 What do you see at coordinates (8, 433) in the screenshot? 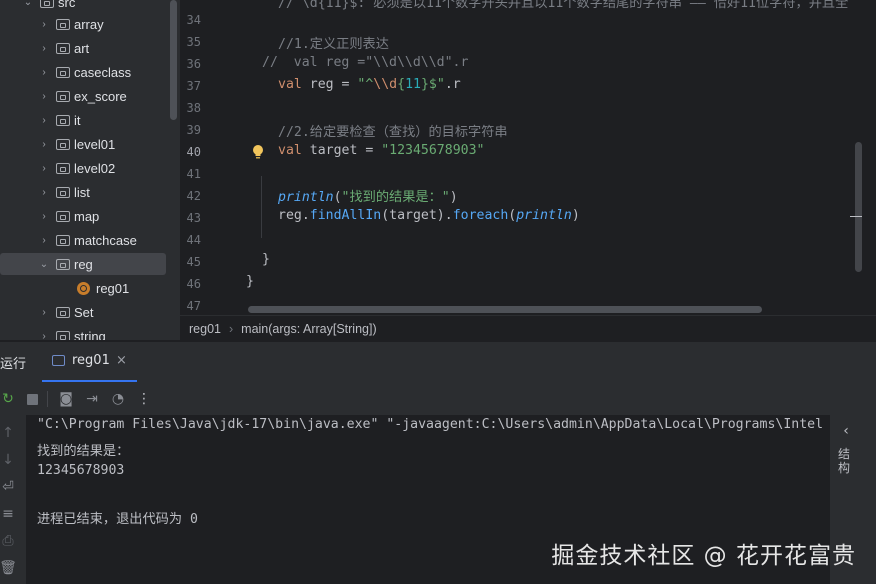
I see `arrow-up-icon: ↑` at bounding box center [8, 433].